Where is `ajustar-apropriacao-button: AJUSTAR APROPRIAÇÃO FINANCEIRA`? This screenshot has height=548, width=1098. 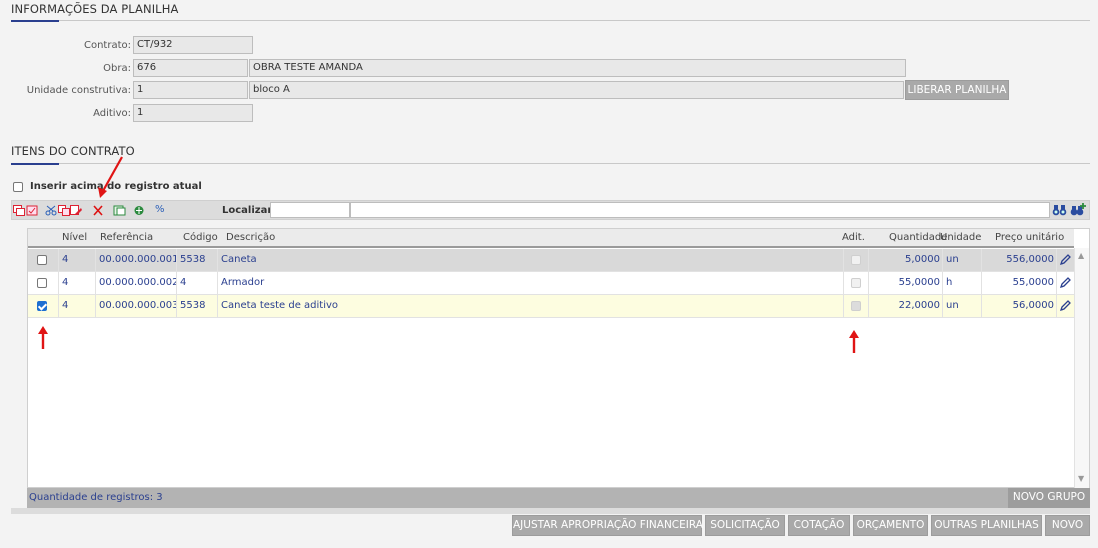 ajustar-apropriacao-button: AJUSTAR APROPRIAÇÃO FINANCEIRA is located at coordinates (607, 525).